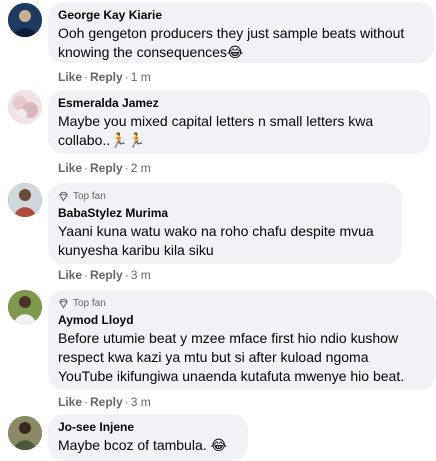  I want to click on comment-time: 2 m, so click(141, 168).